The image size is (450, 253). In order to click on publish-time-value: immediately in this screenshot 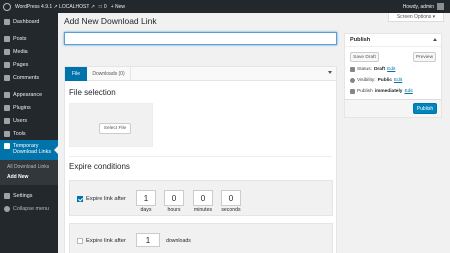, I will do `click(388, 91)`.